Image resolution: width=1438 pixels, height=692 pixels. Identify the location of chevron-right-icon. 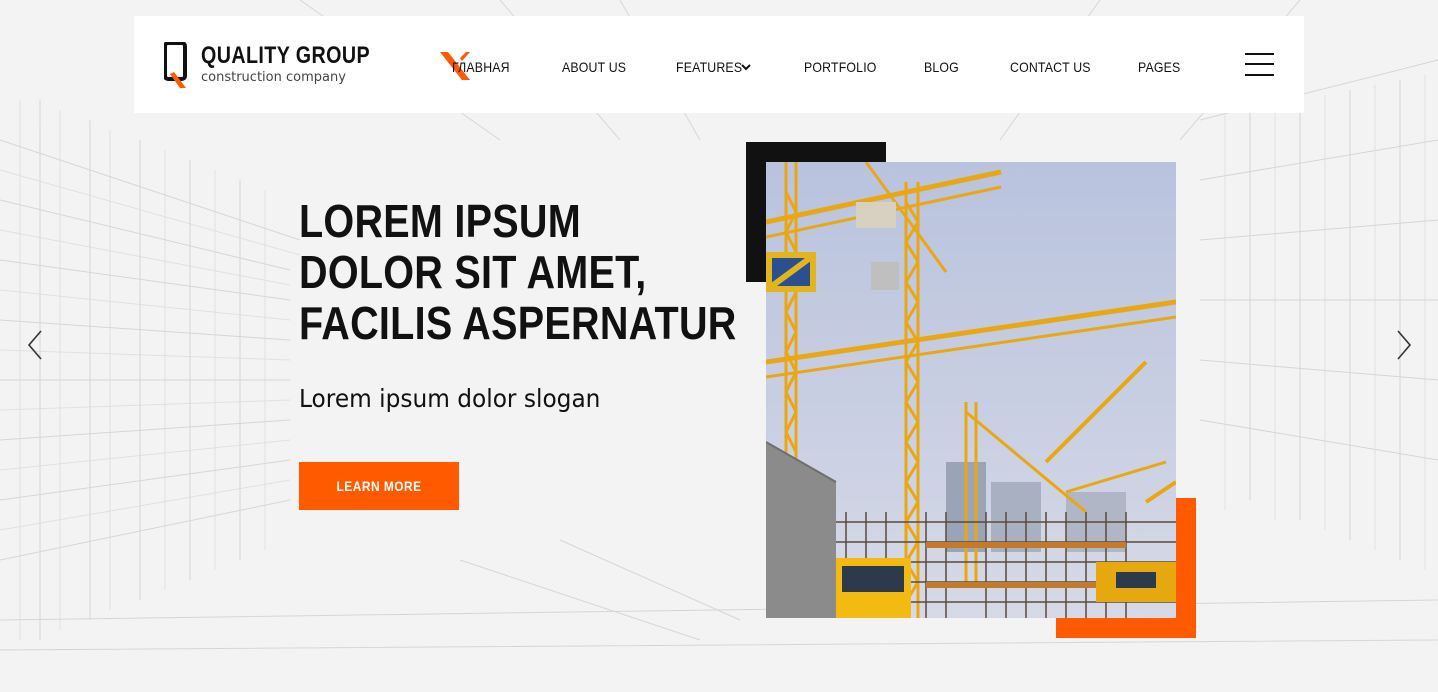
(1404, 345).